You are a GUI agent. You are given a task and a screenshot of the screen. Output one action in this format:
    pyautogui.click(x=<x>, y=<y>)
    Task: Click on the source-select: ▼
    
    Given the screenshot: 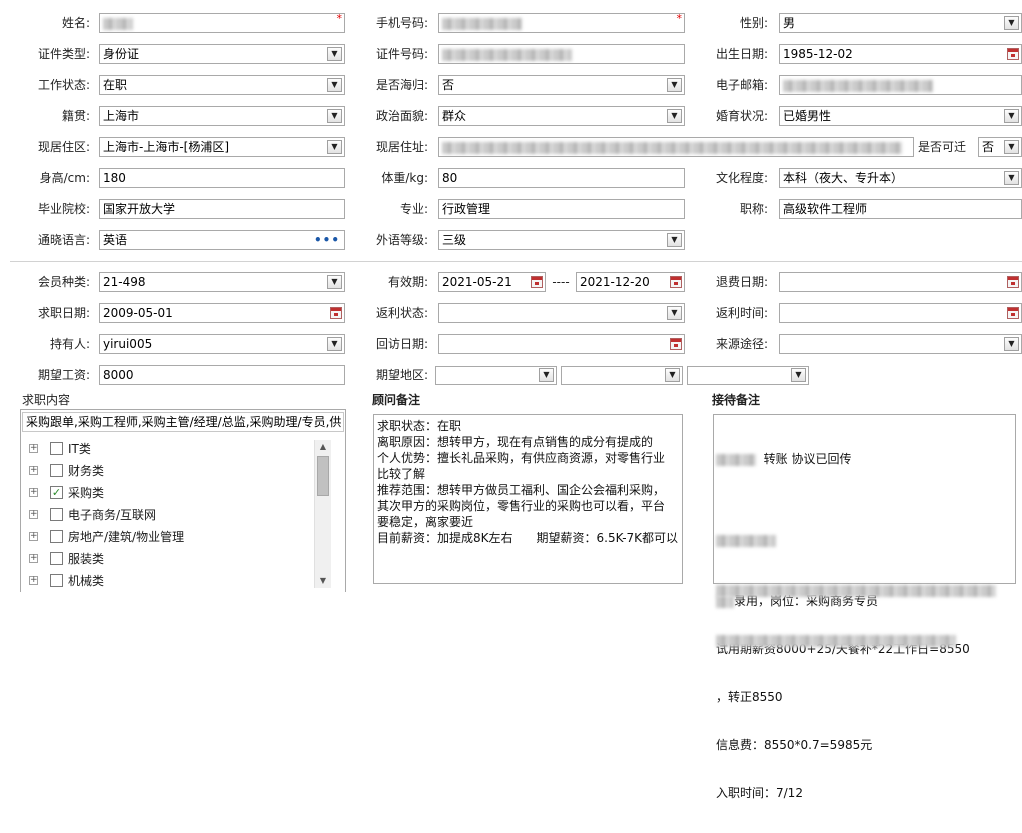 What is the action you would take?
    pyautogui.click(x=900, y=344)
    